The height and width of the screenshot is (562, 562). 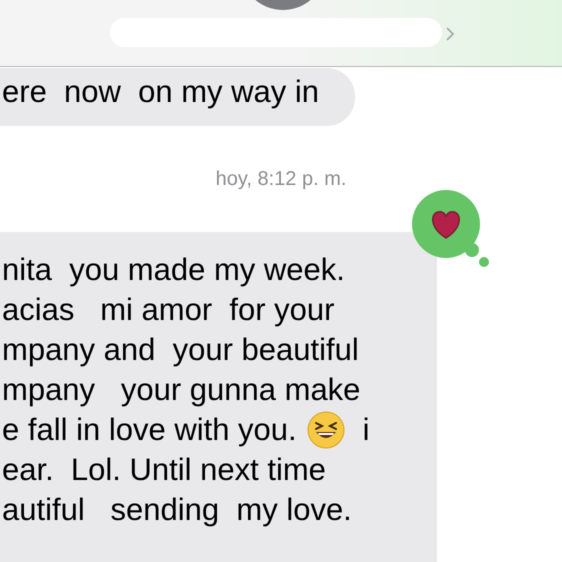 What do you see at coordinates (366, 429) in the screenshot?
I see `message-text: i` at bounding box center [366, 429].